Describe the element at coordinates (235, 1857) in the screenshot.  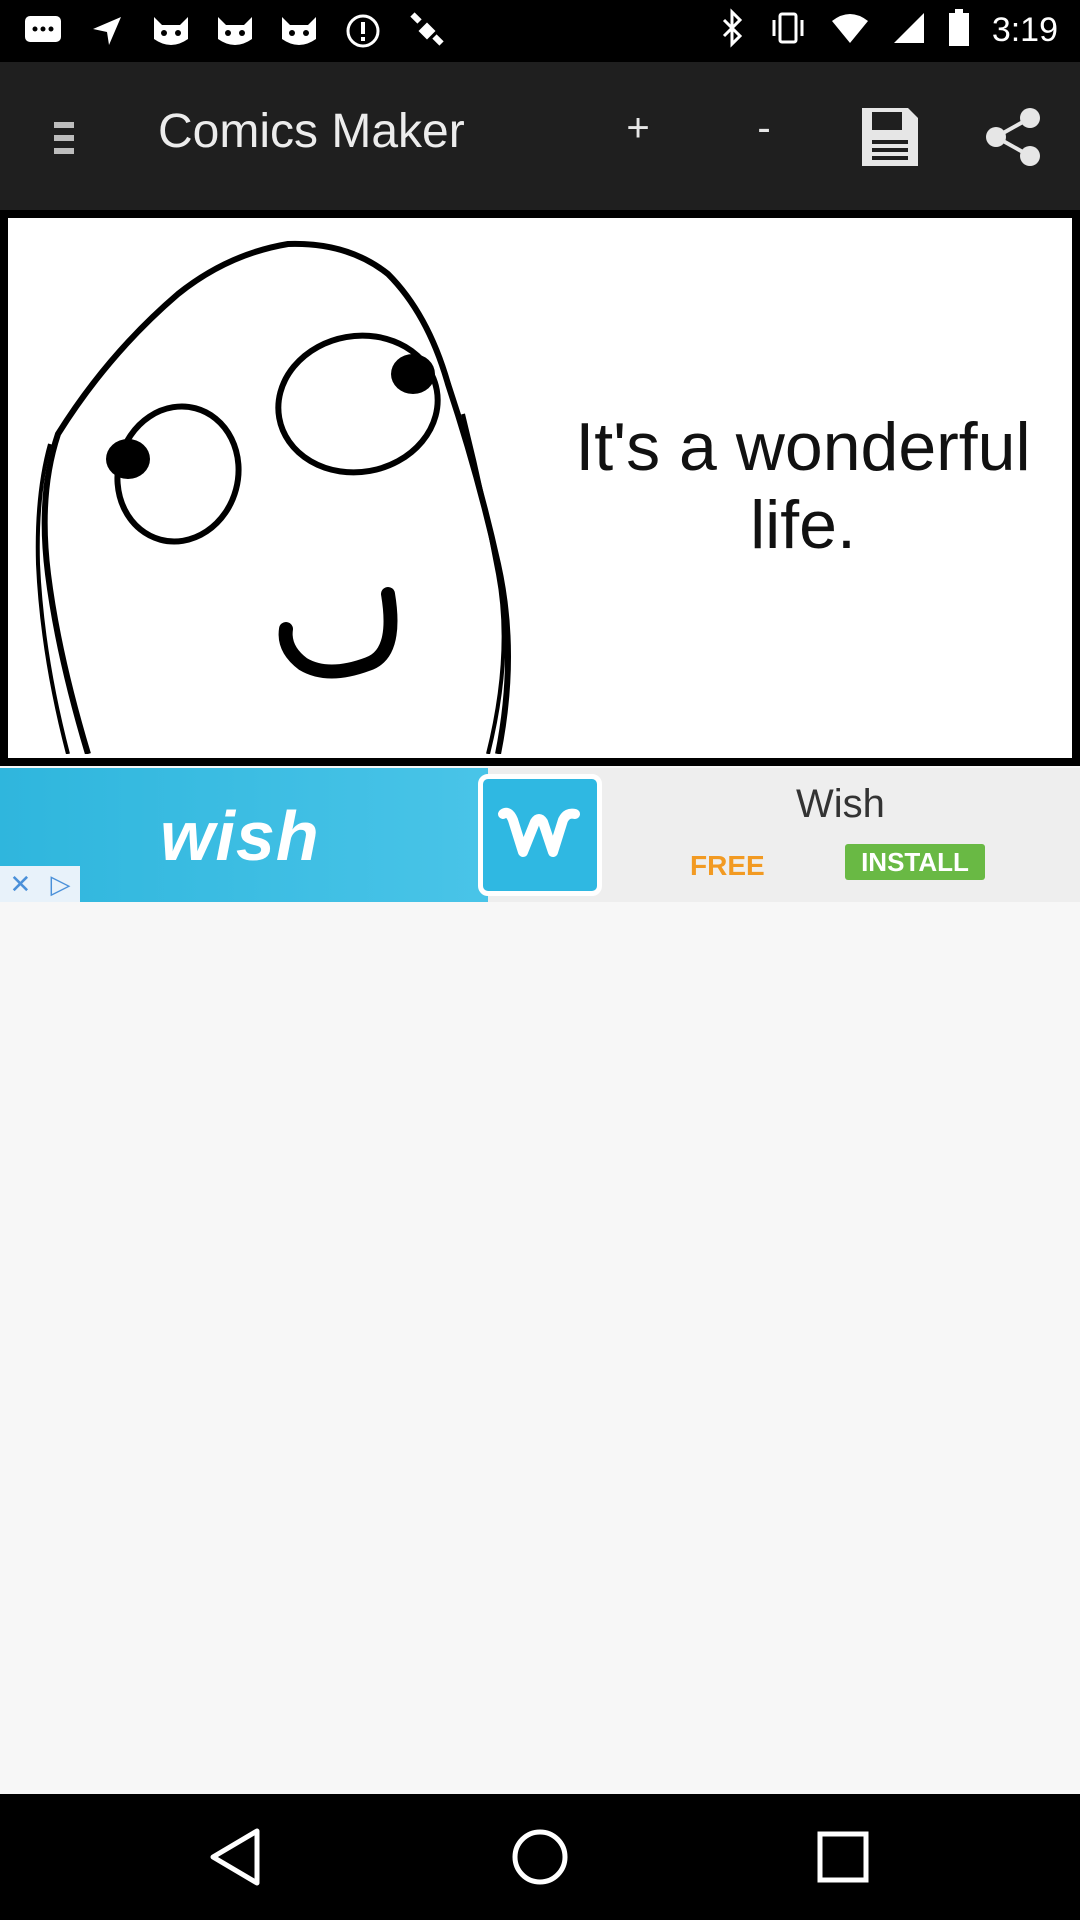
I see `back-icon` at that location.